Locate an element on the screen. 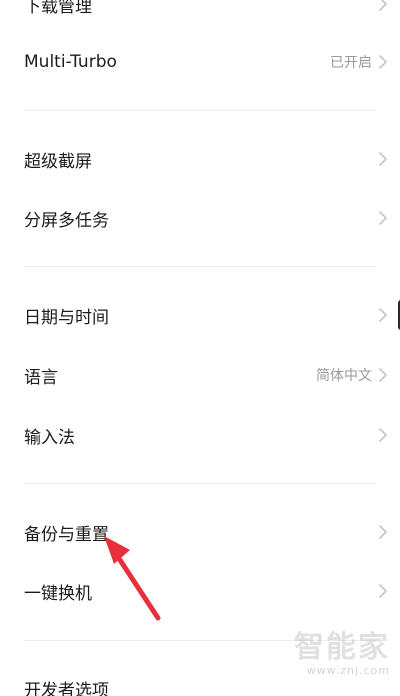 The width and height of the screenshot is (400, 696). settings-item-label: 输入法 is located at coordinates (49, 437).